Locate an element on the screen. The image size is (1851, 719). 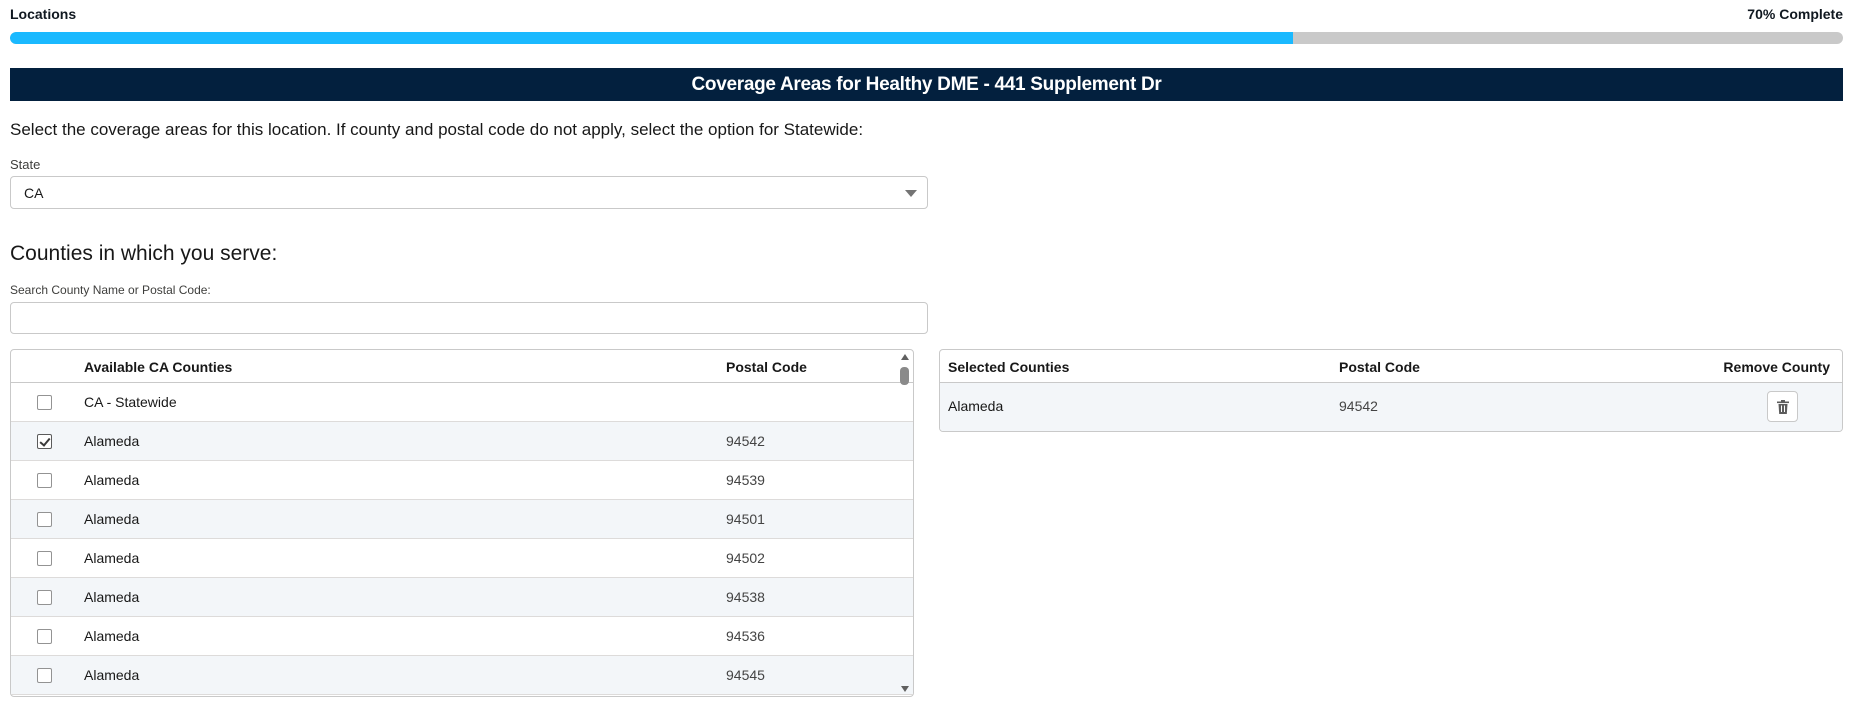
trash-icon is located at coordinates (1783, 407).